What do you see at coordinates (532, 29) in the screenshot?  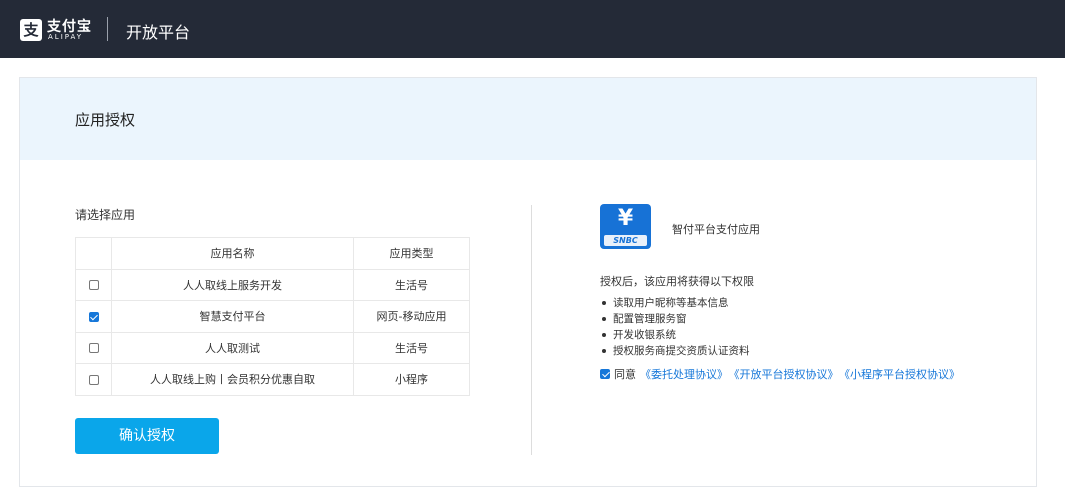 I see `top-nav-bar: 支 支付宝 ALIPAY 开放平台` at bounding box center [532, 29].